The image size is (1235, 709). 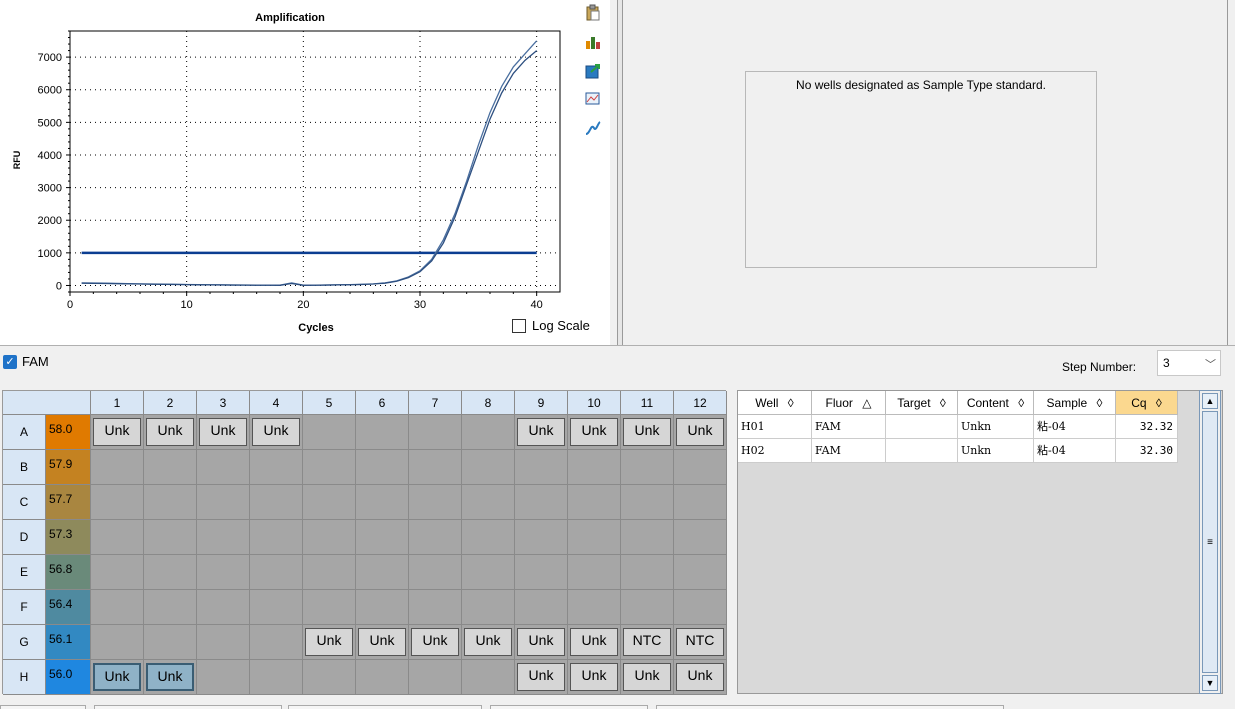 What do you see at coordinates (1189, 363) in the screenshot?
I see `step-number-select: 3 ﹀` at bounding box center [1189, 363].